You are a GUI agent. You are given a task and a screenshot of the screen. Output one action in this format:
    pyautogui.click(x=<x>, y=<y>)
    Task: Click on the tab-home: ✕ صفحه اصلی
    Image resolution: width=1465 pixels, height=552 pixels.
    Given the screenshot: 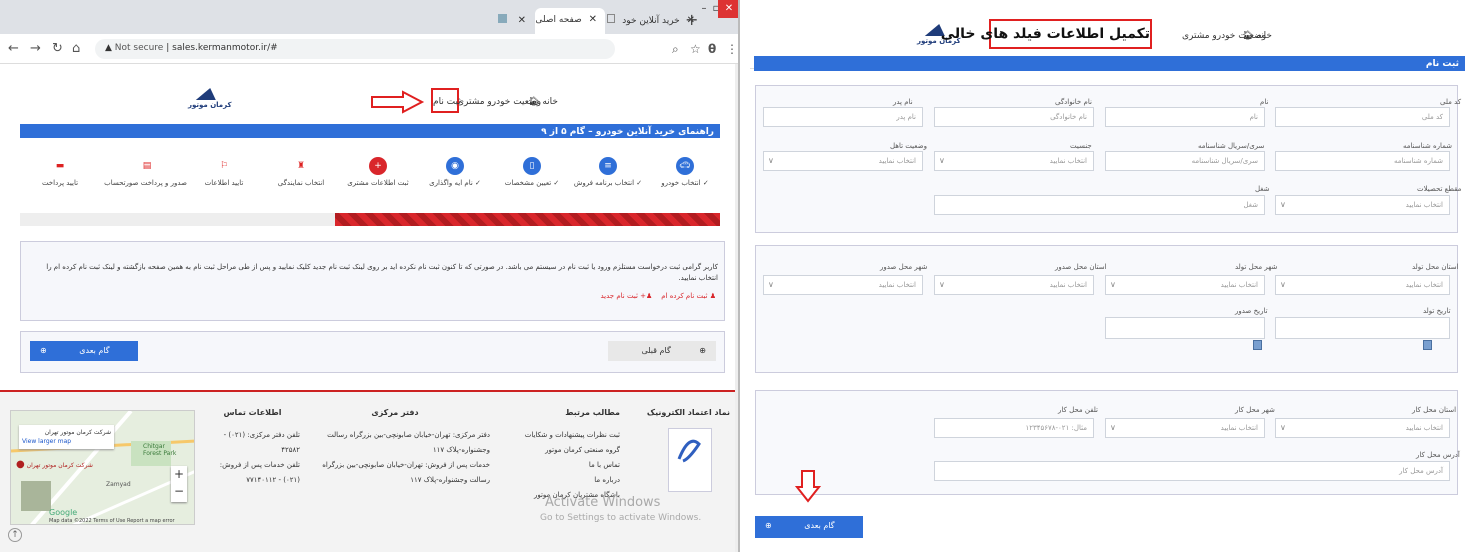 What is the action you would take?
    pyautogui.click(x=570, y=21)
    